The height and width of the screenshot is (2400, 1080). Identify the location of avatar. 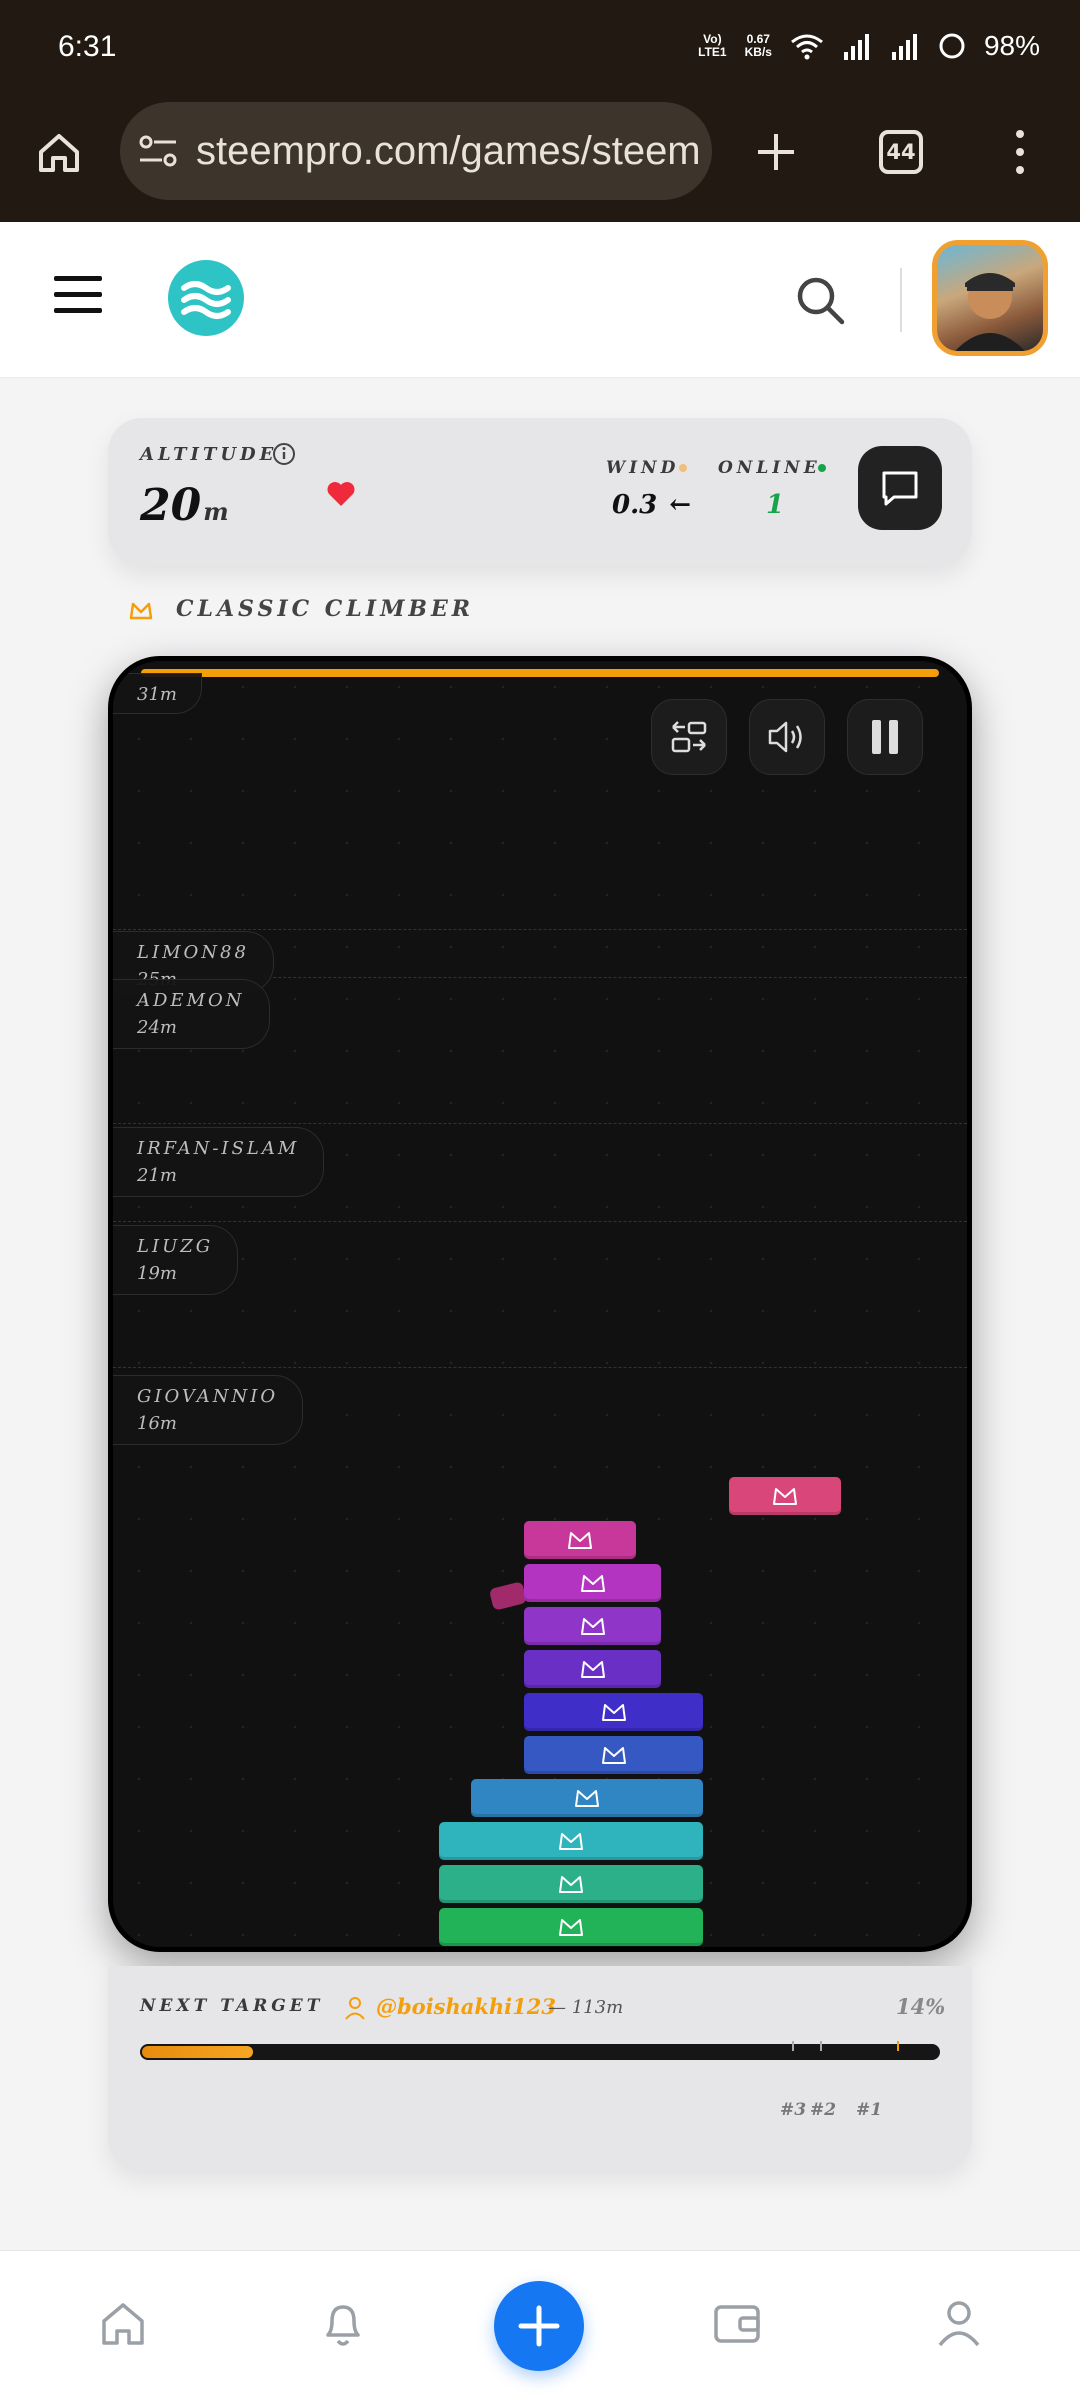
(990, 298).